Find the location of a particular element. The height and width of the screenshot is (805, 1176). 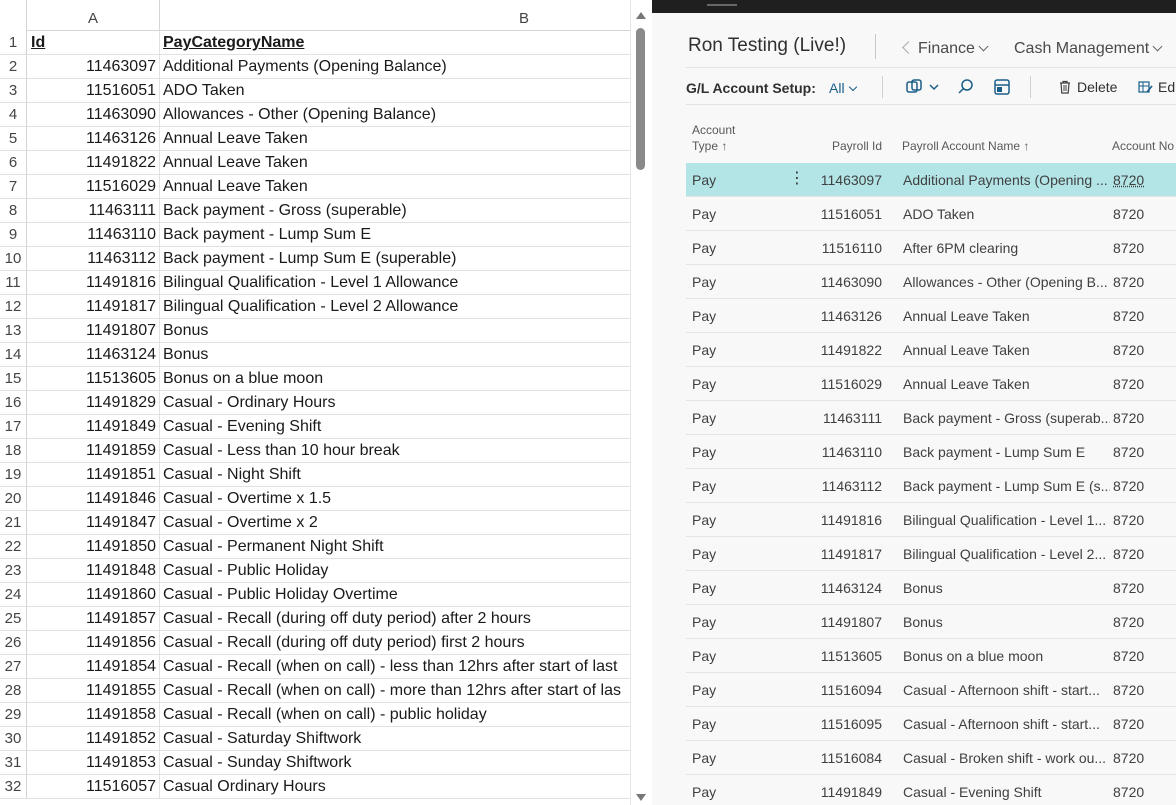

cell-pay-category-name: Back payment - Lump Sum E (superable) is located at coordinates (395, 259).